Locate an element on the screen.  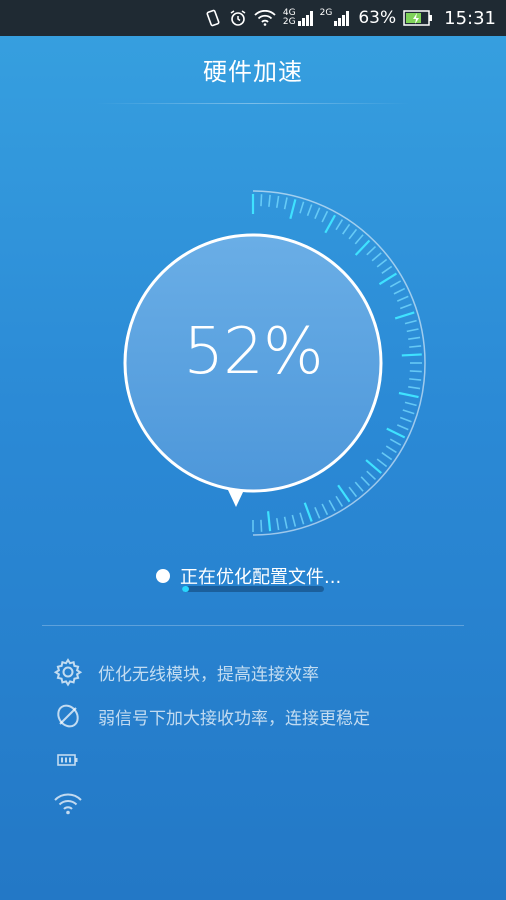
vibrate-icon is located at coordinates (213, 18).